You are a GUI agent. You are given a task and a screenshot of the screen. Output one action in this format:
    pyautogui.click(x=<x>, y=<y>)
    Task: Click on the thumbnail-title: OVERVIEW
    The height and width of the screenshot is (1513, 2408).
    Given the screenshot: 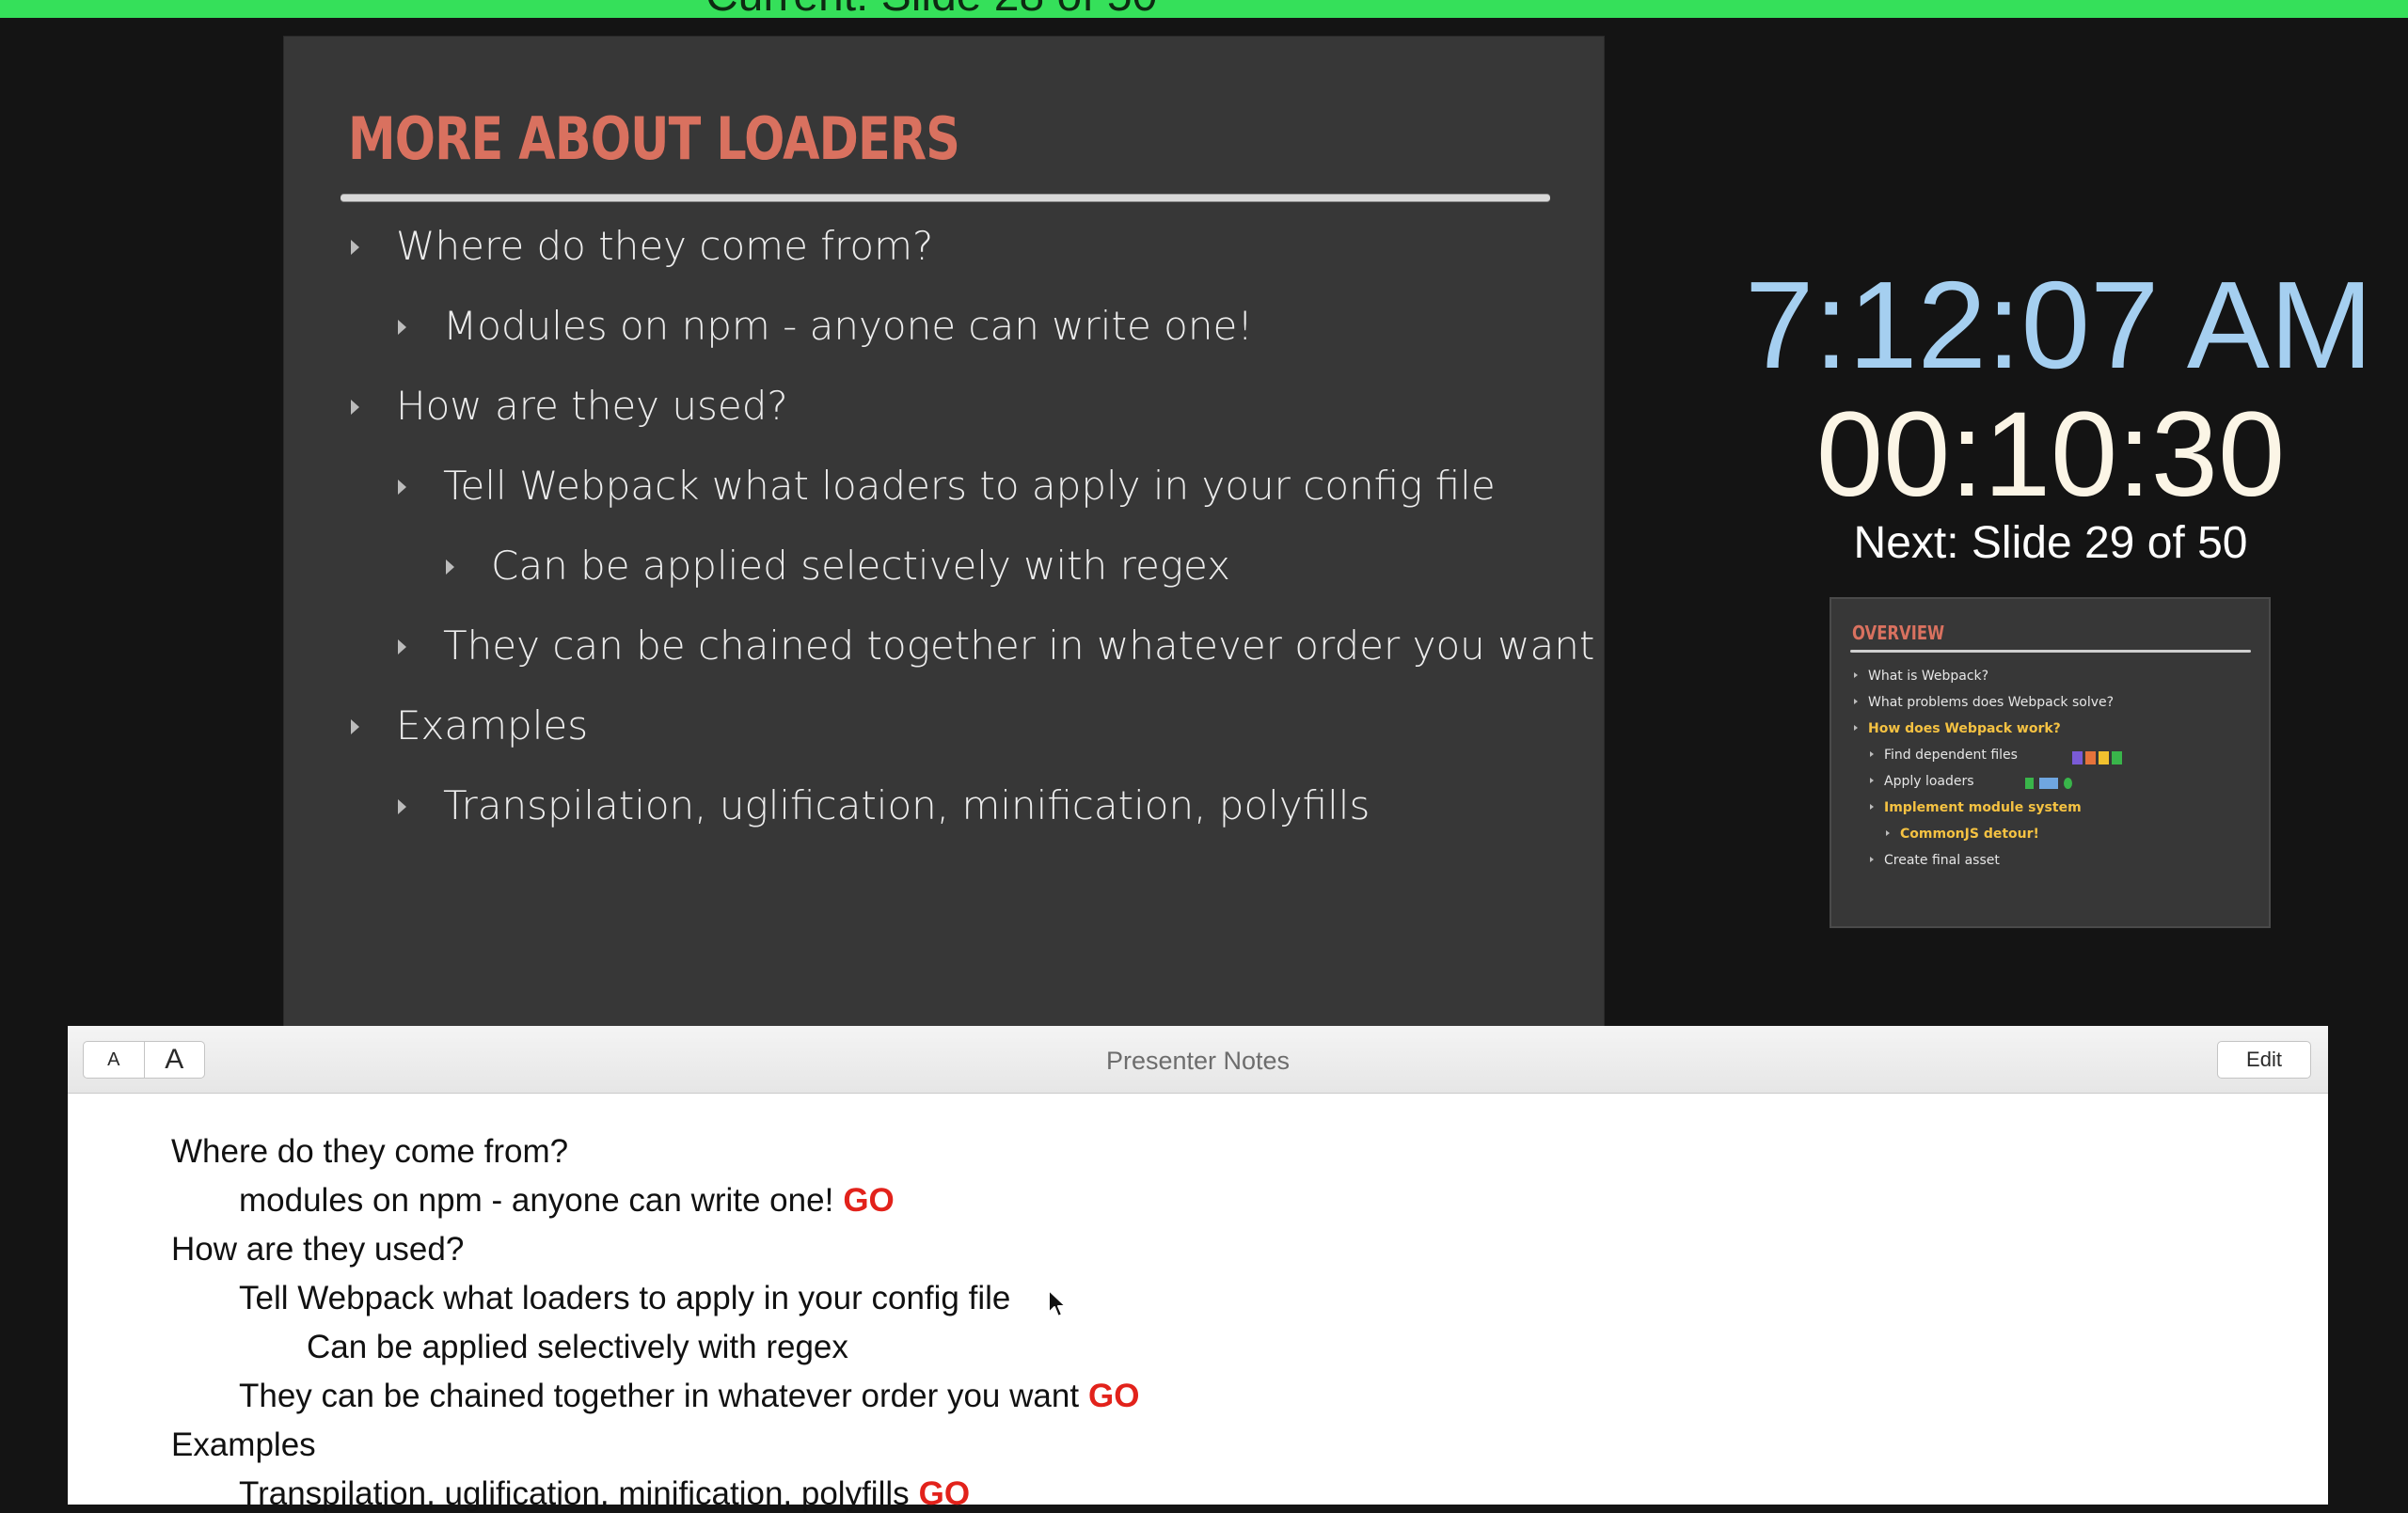 What is the action you would take?
    pyautogui.click(x=1899, y=633)
    